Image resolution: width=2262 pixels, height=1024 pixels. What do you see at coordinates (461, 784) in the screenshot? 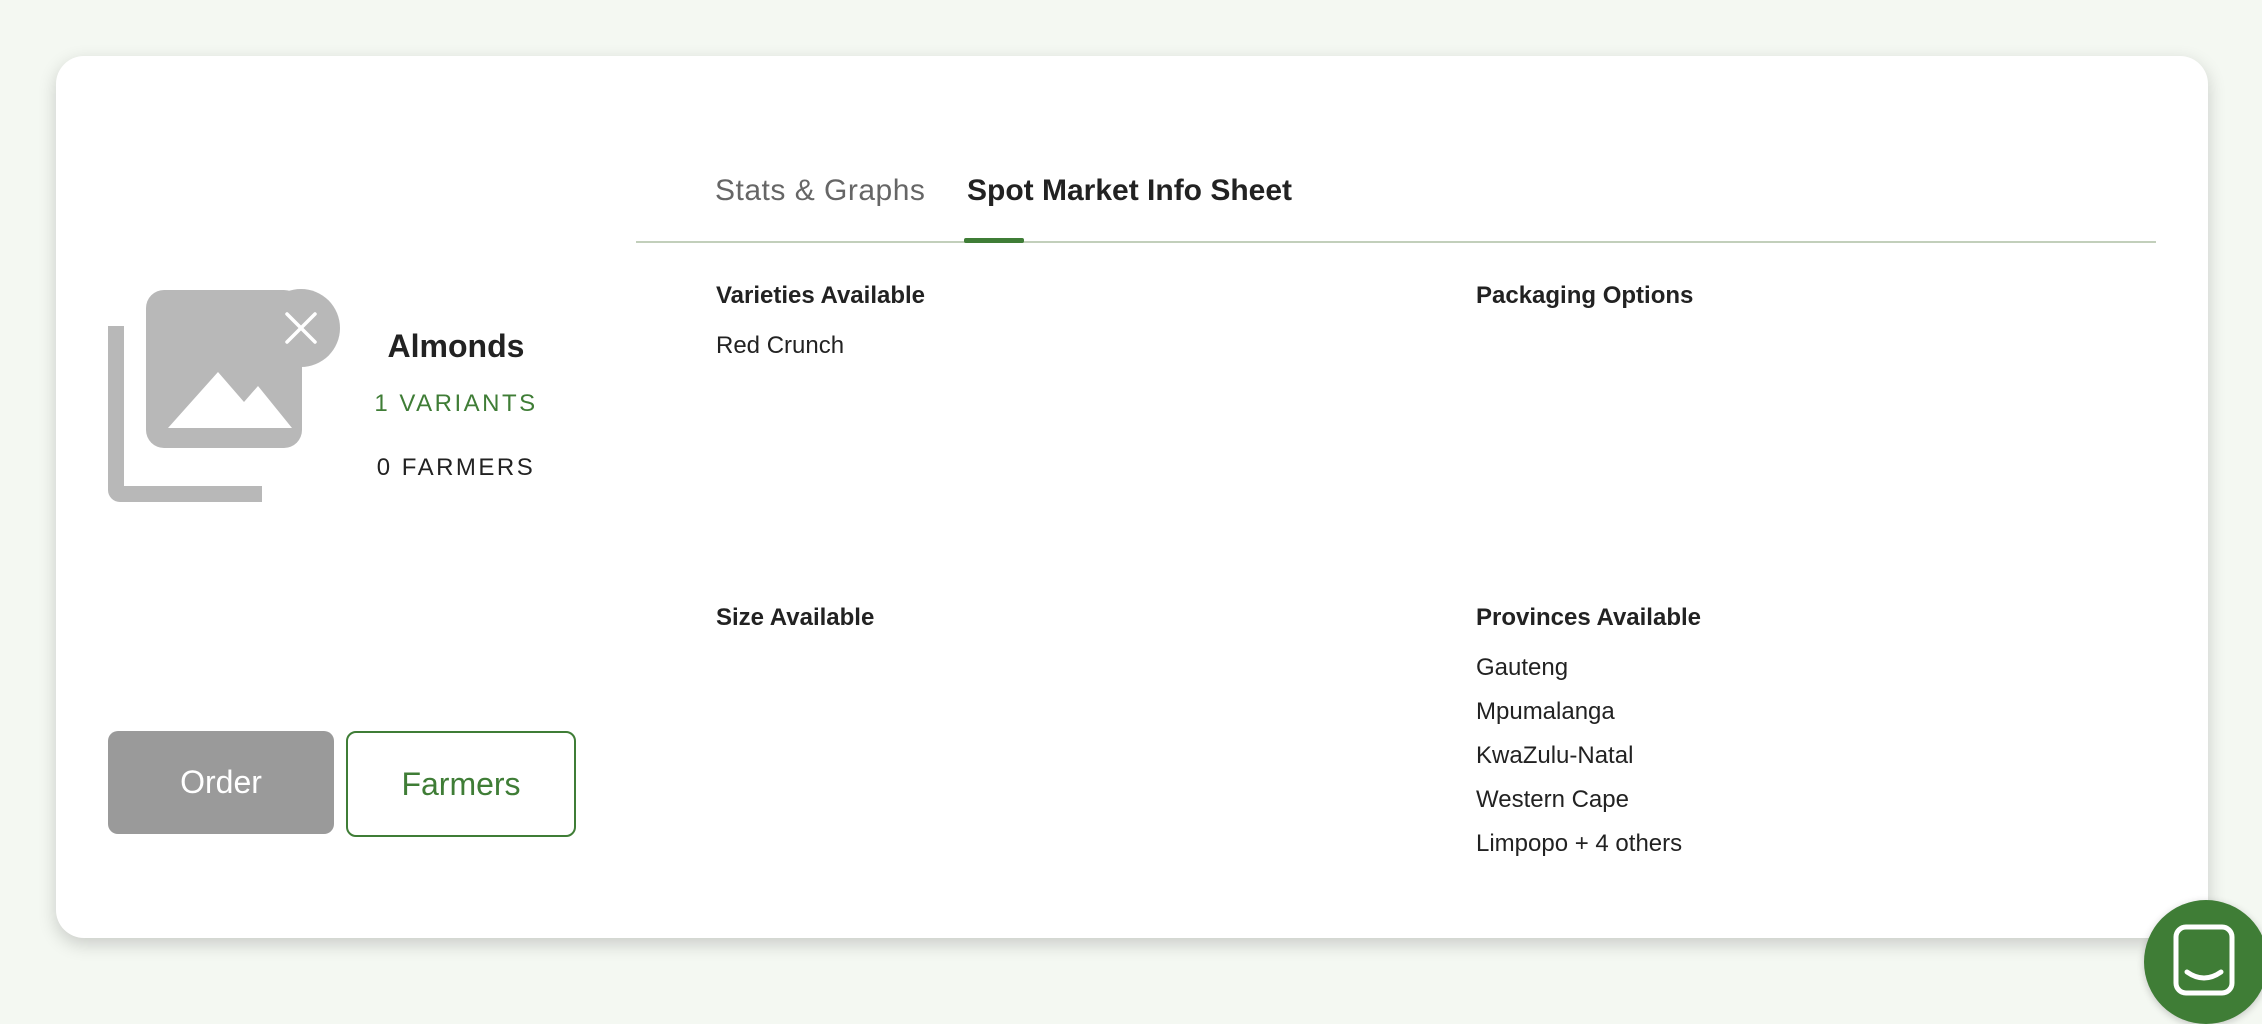
I see `farmers-button: Farmers` at bounding box center [461, 784].